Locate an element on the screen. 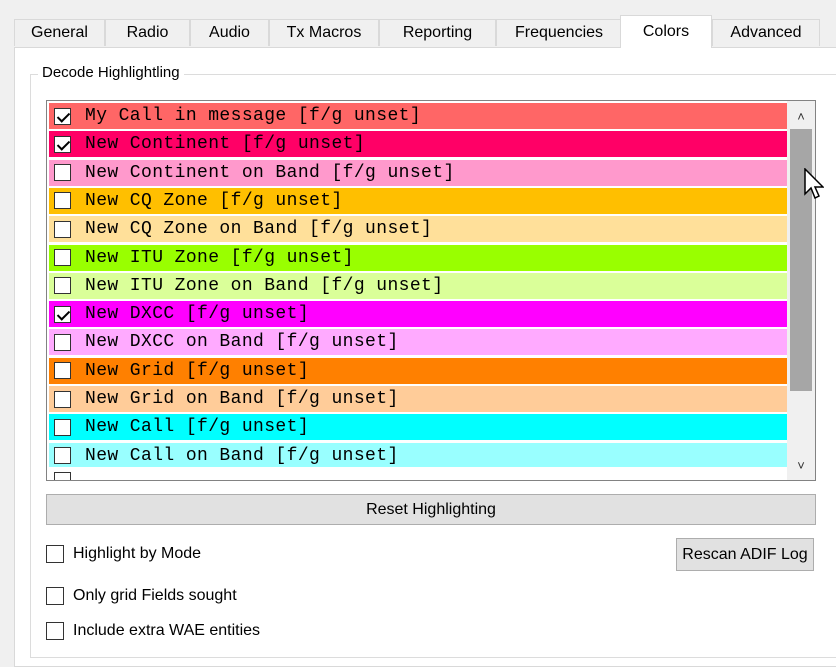 The height and width of the screenshot is (667, 836). list-item: New Call on Band [f/g unset] is located at coordinates (418, 455).